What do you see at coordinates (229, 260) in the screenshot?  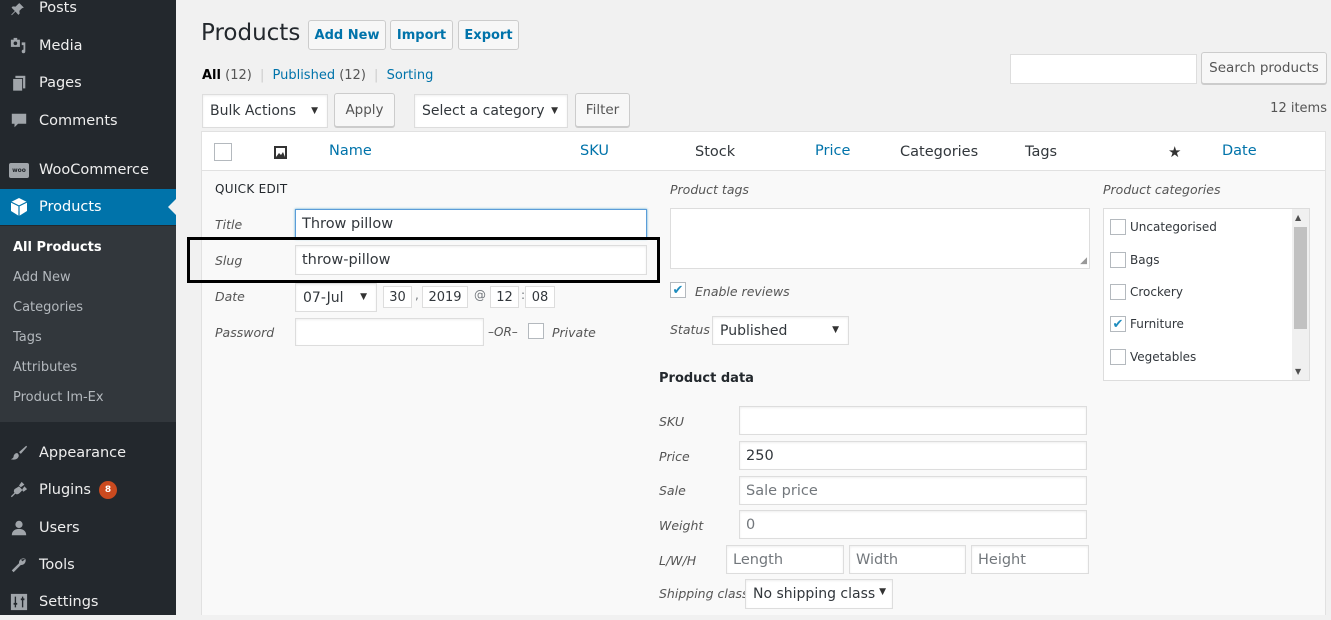 I see `slug-label: Slug` at bounding box center [229, 260].